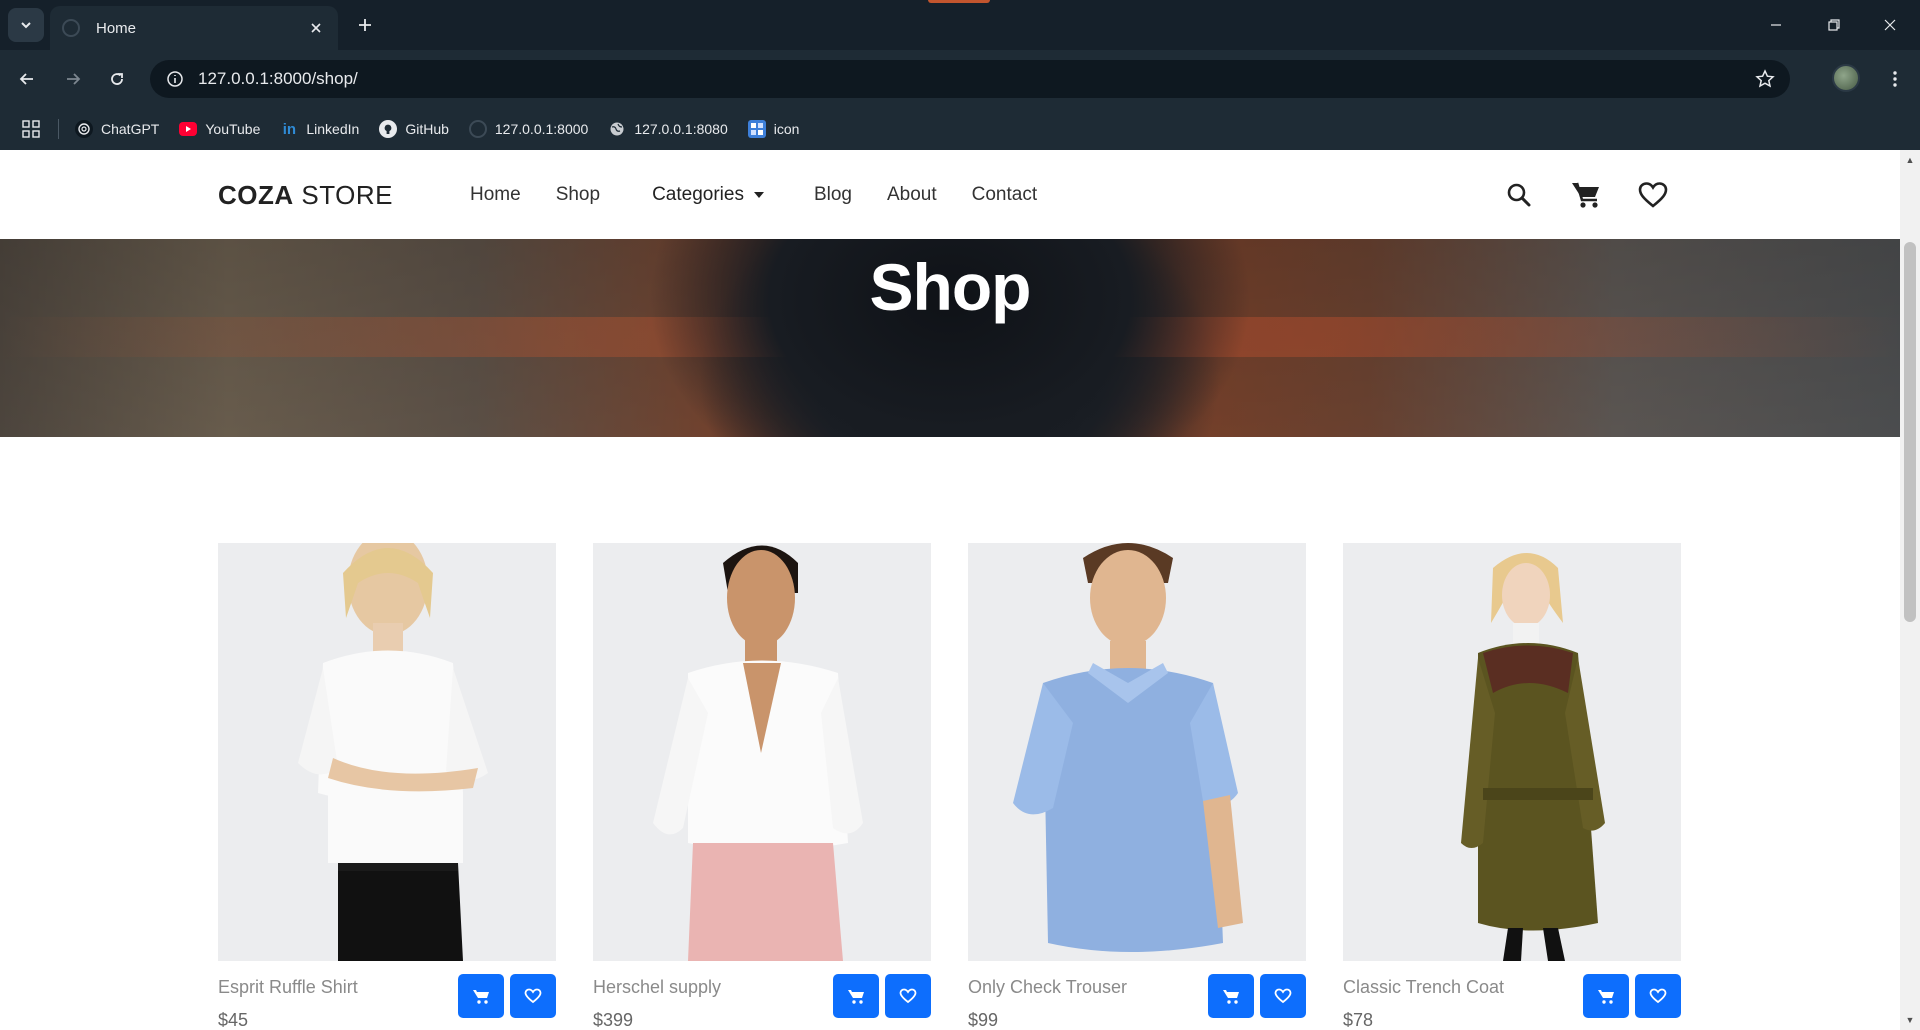 The width and height of the screenshot is (1920, 1030). I want to click on bookmark-localhost-8080: 127.0.0.1:8080, so click(668, 129).